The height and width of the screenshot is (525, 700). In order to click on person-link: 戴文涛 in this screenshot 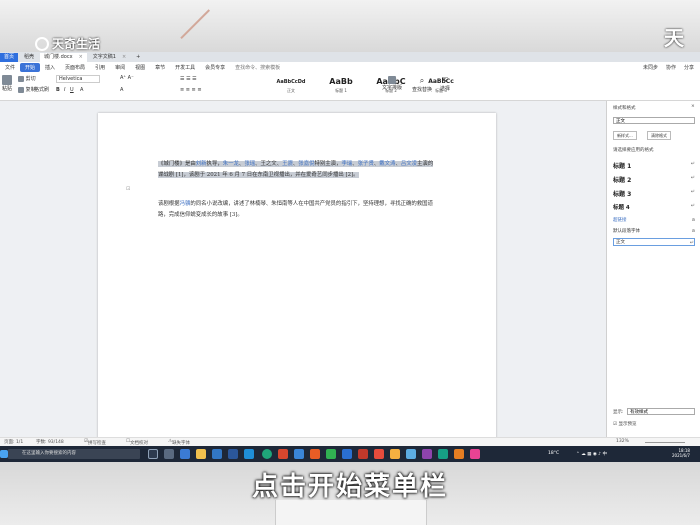, I will do `click(387, 164)`.